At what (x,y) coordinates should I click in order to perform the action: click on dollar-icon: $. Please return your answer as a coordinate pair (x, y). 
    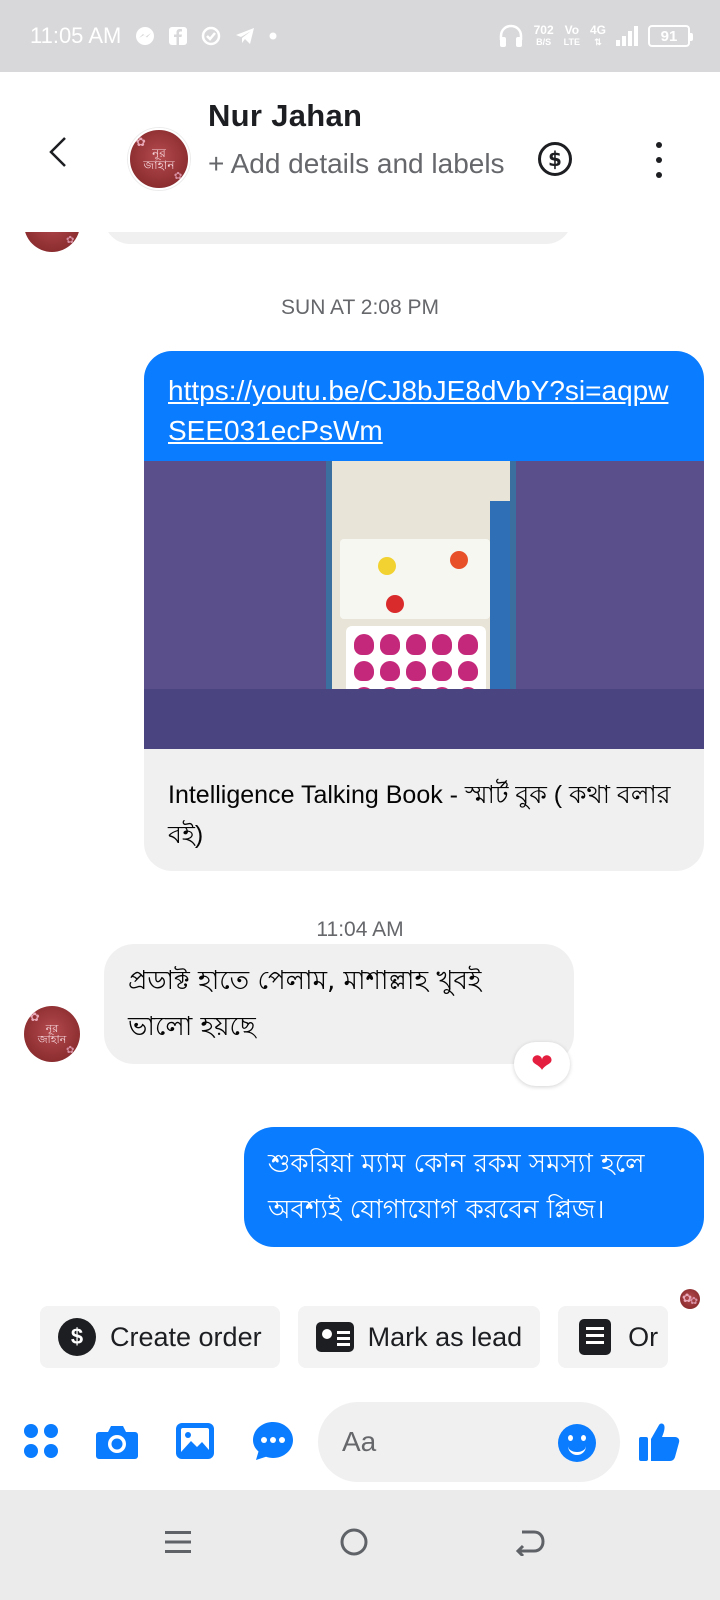
    Looking at the image, I should click on (77, 1337).